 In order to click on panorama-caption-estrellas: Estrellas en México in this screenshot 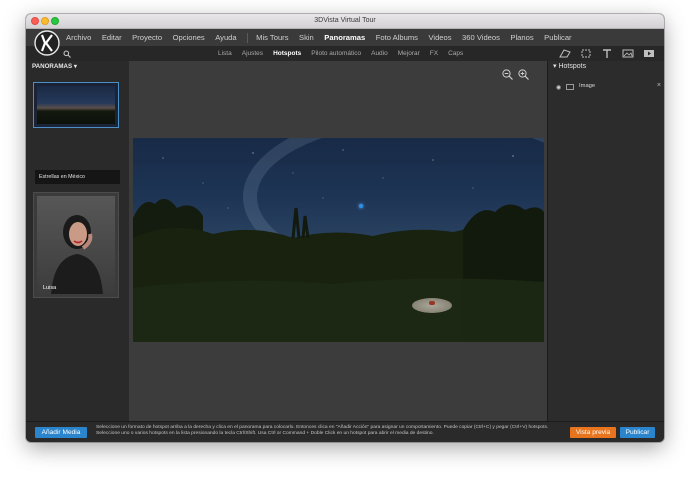, I will do `click(77, 177)`.